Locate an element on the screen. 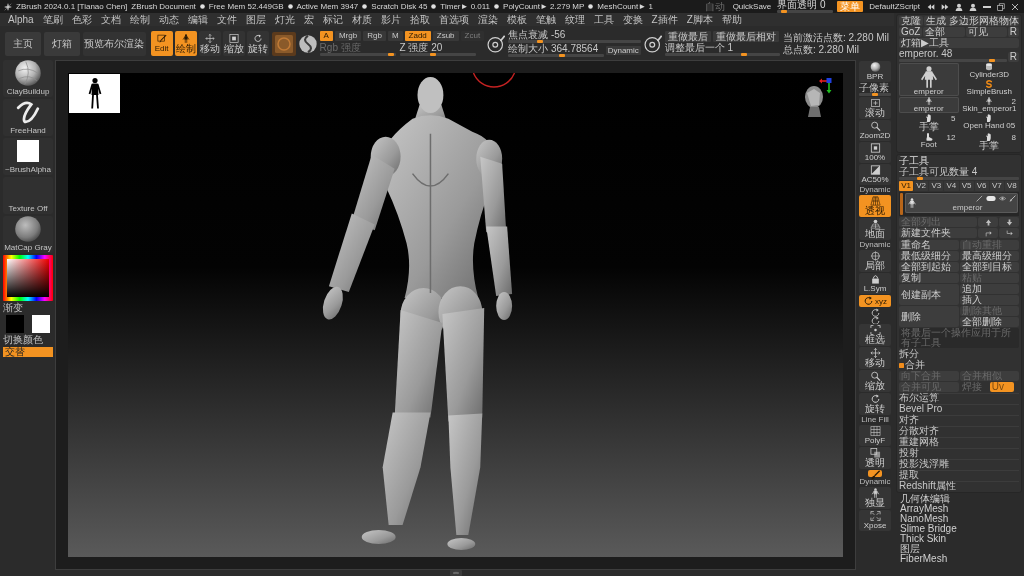 Image resolution: width=1024 pixels, height=576 pixels. local-button: 局部 is located at coordinates (875, 261).